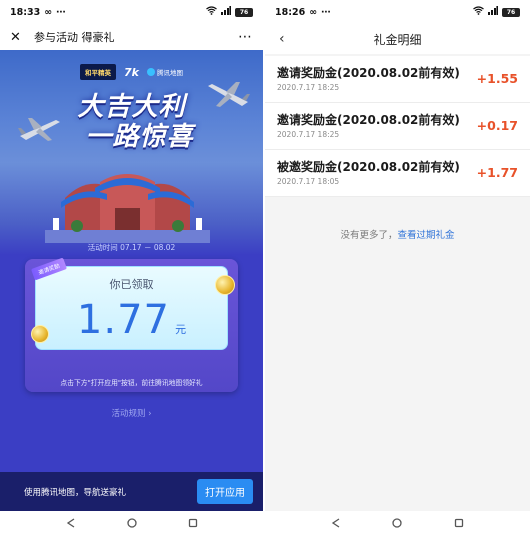 This screenshot has height=534, width=530. Describe the element at coordinates (497, 125) in the screenshot. I see `item-amount: +0.17` at that location.